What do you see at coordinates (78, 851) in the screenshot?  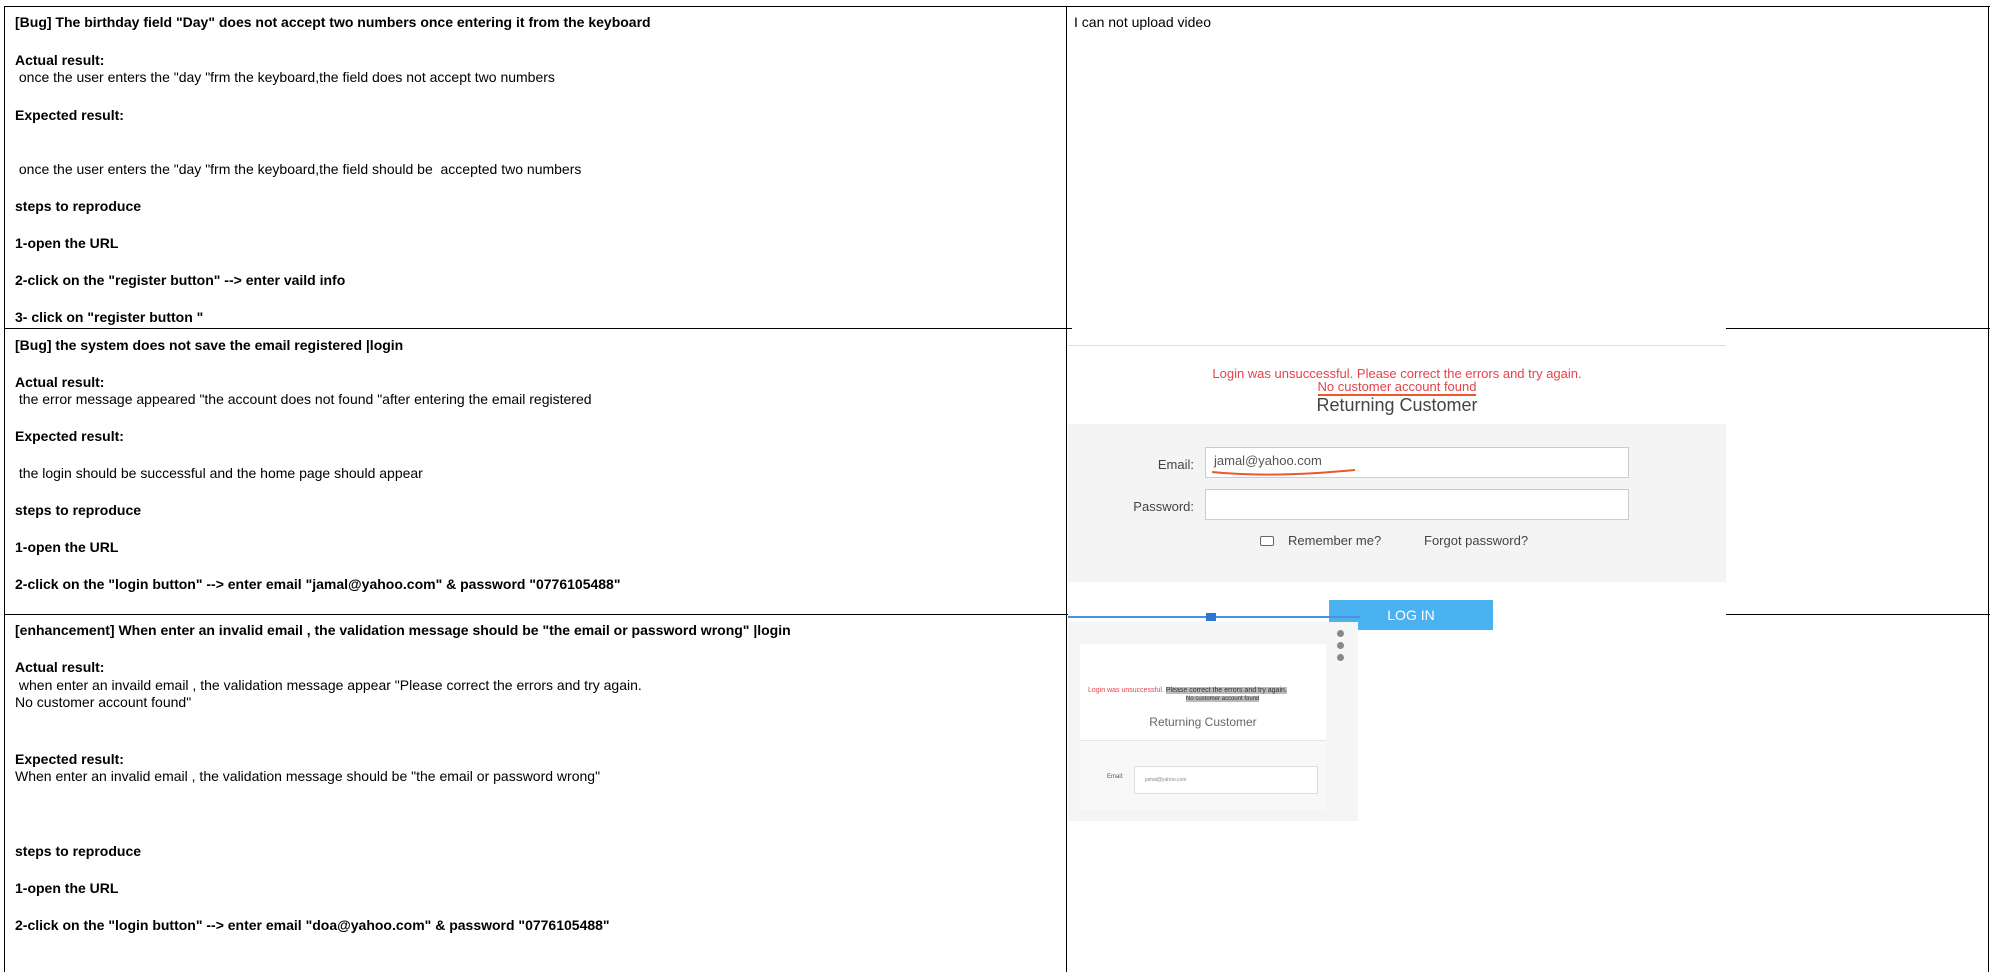 I see `steps-label: steps to reproduce` at bounding box center [78, 851].